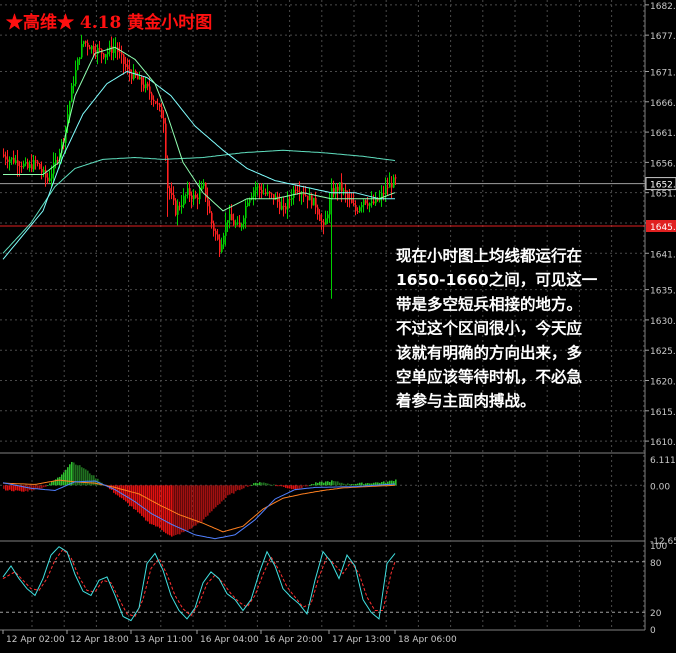 This screenshot has height=653, width=676. Describe the element at coordinates (653, 631) in the screenshot. I see `stoch-y-tick-label: 0` at that location.